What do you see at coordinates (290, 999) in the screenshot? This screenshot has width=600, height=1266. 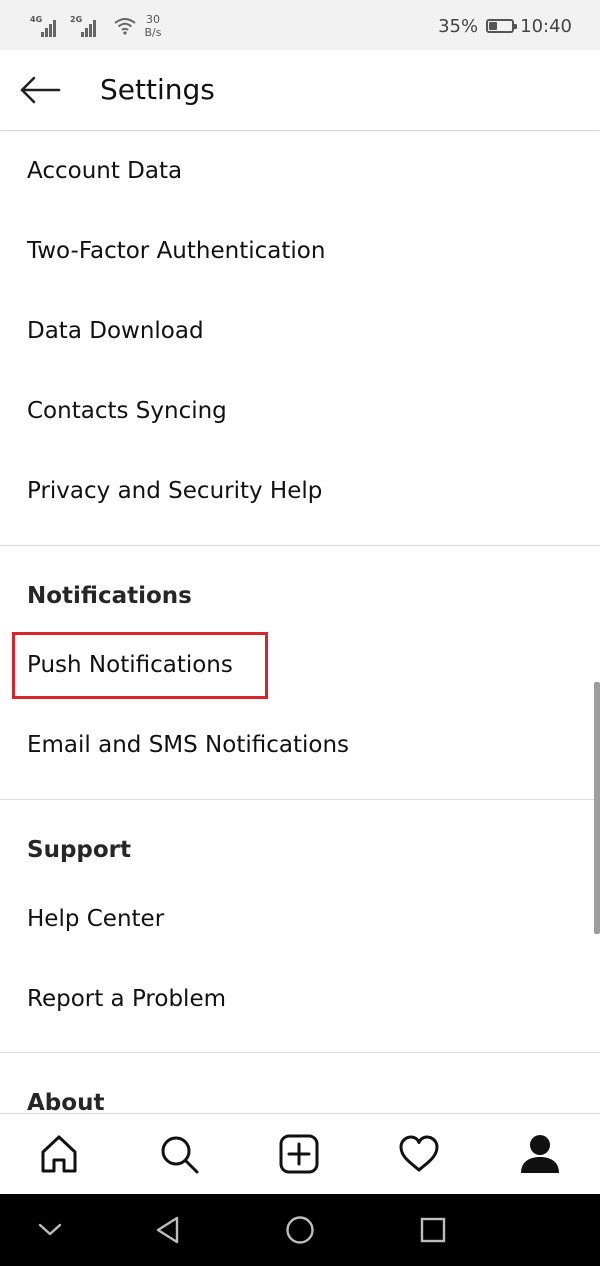 I see `settings-item-report-a-problem: Report a Problem` at bounding box center [290, 999].